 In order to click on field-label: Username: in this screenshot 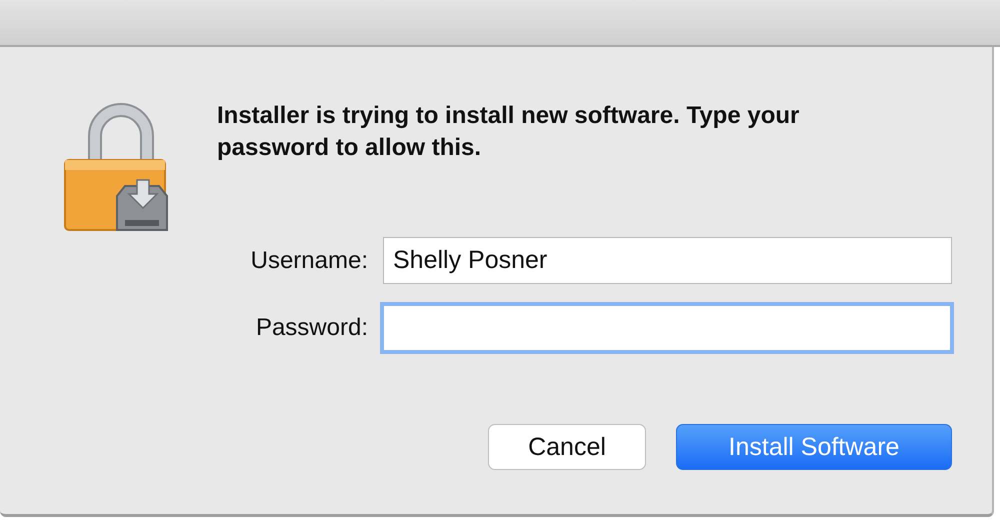, I will do `click(309, 260)`.